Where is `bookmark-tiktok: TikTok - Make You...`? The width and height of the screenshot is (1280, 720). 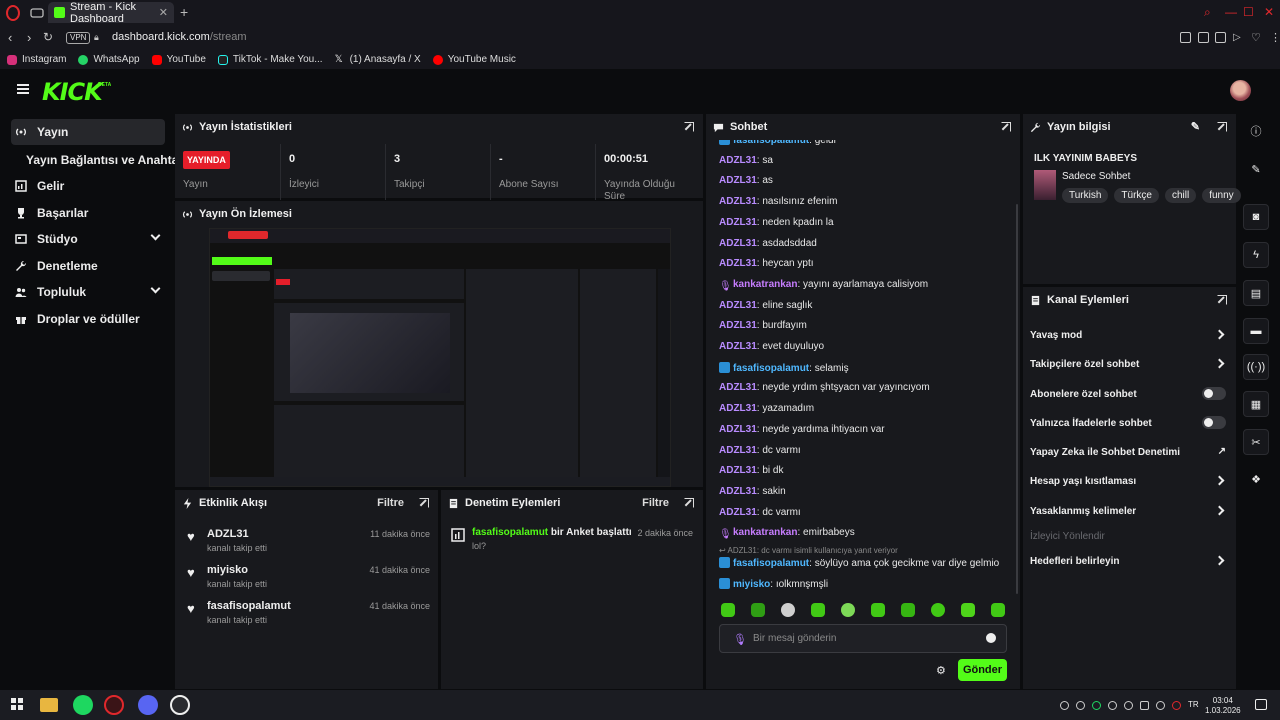
bookmark-tiktok: TikTok - Make You... is located at coordinates (270, 59).